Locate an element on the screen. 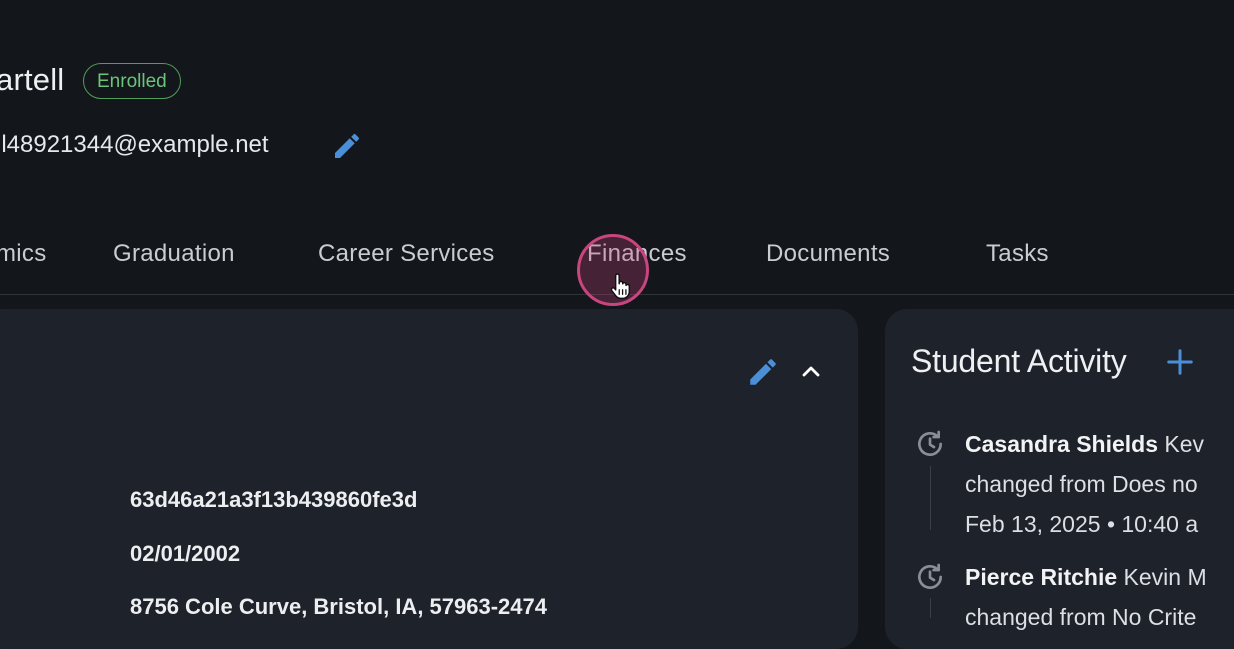 The height and width of the screenshot is (649, 1234). activity-summary: Kevin M is located at coordinates (1165, 577).